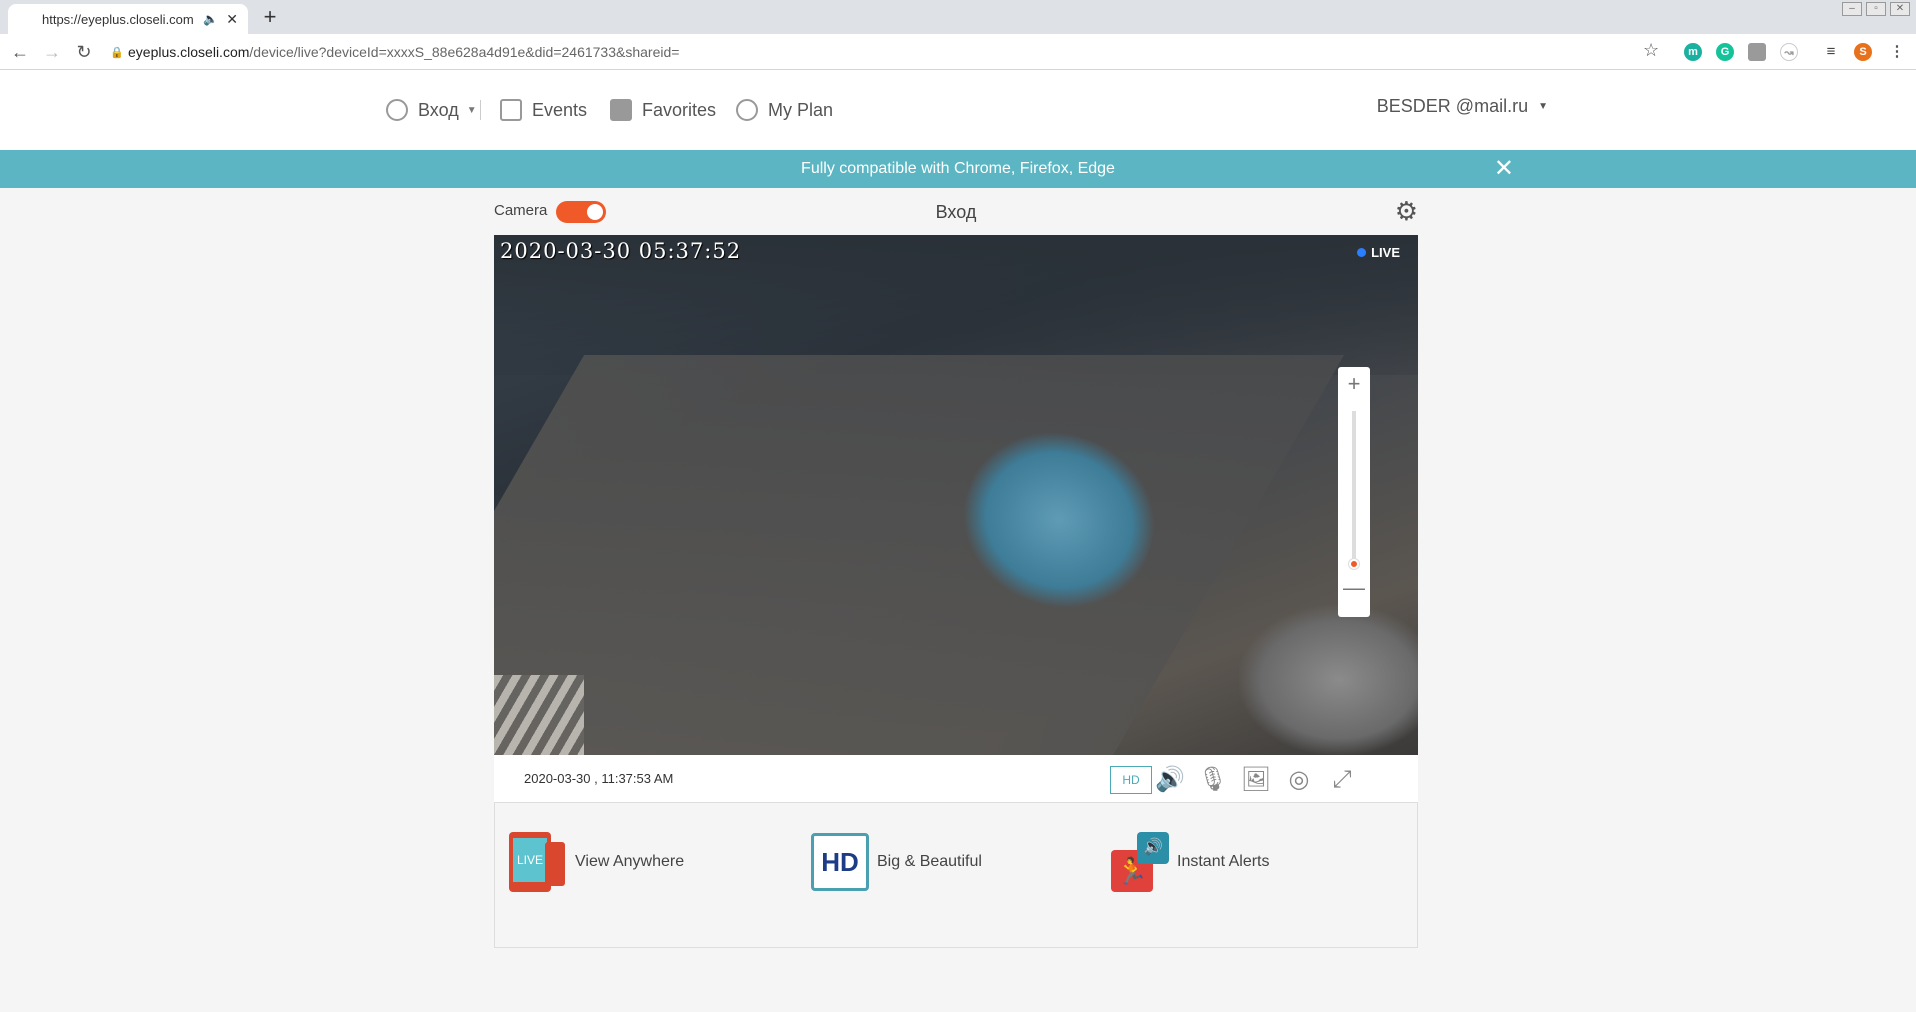 Image resolution: width=1916 pixels, height=1012 pixels. Describe the element at coordinates (1406, 211) in the screenshot. I see `gear-icon: ⚙` at that location.